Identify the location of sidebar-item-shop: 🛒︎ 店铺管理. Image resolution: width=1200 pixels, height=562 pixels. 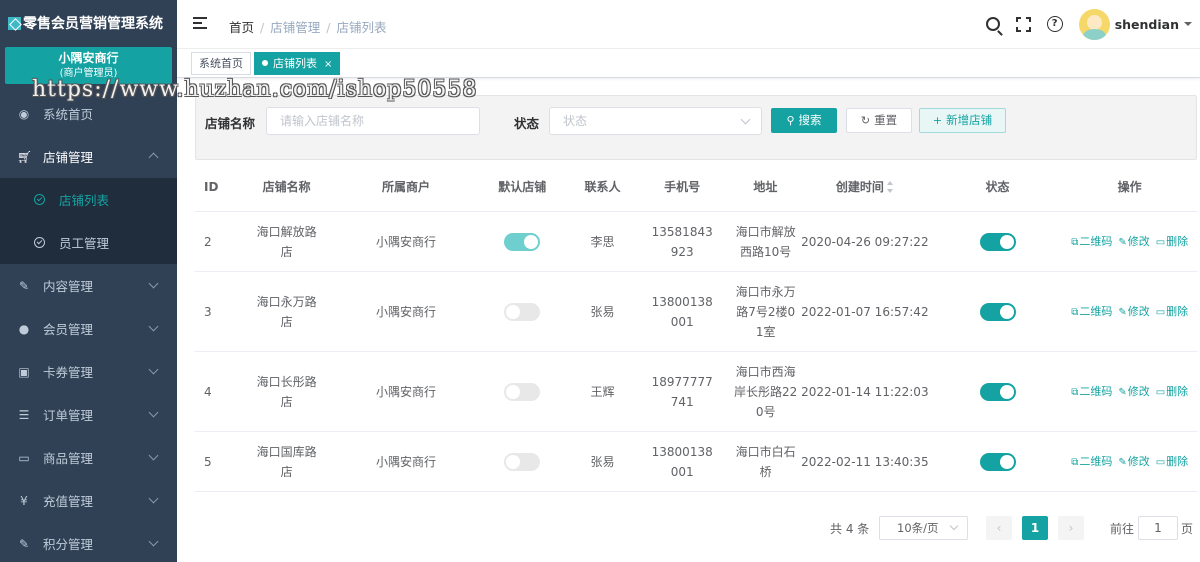
(88, 156).